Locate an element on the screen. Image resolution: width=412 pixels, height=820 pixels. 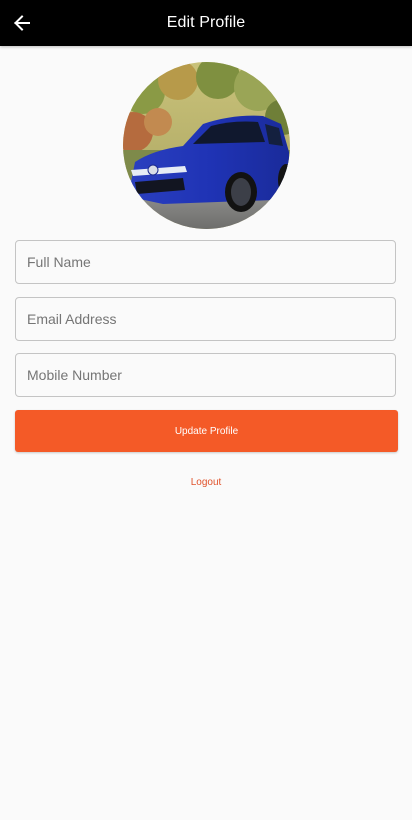
mobile-number-input is located at coordinates (205, 375).